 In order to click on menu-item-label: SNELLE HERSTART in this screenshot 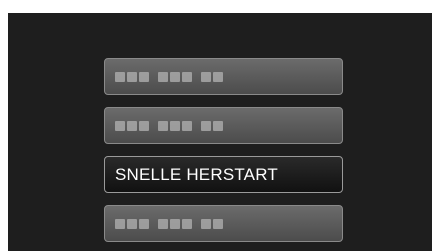, I will do `click(196, 174)`.